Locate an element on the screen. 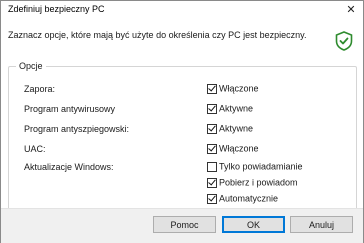 The image size is (364, 243). button-bar: Pomoc OK Anuluj is located at coordinates (182, 225).